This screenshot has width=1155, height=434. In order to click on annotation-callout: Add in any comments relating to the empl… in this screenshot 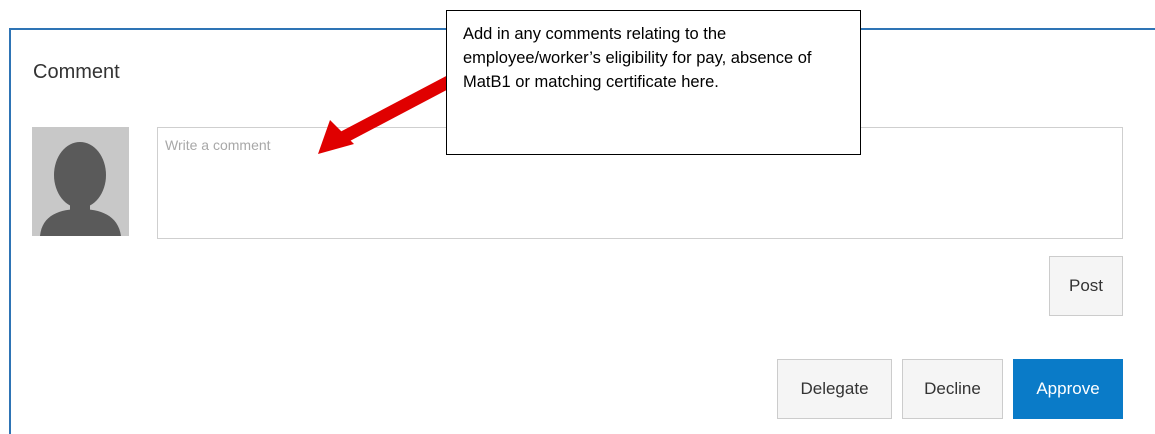, I will do `click(653, 82)`.